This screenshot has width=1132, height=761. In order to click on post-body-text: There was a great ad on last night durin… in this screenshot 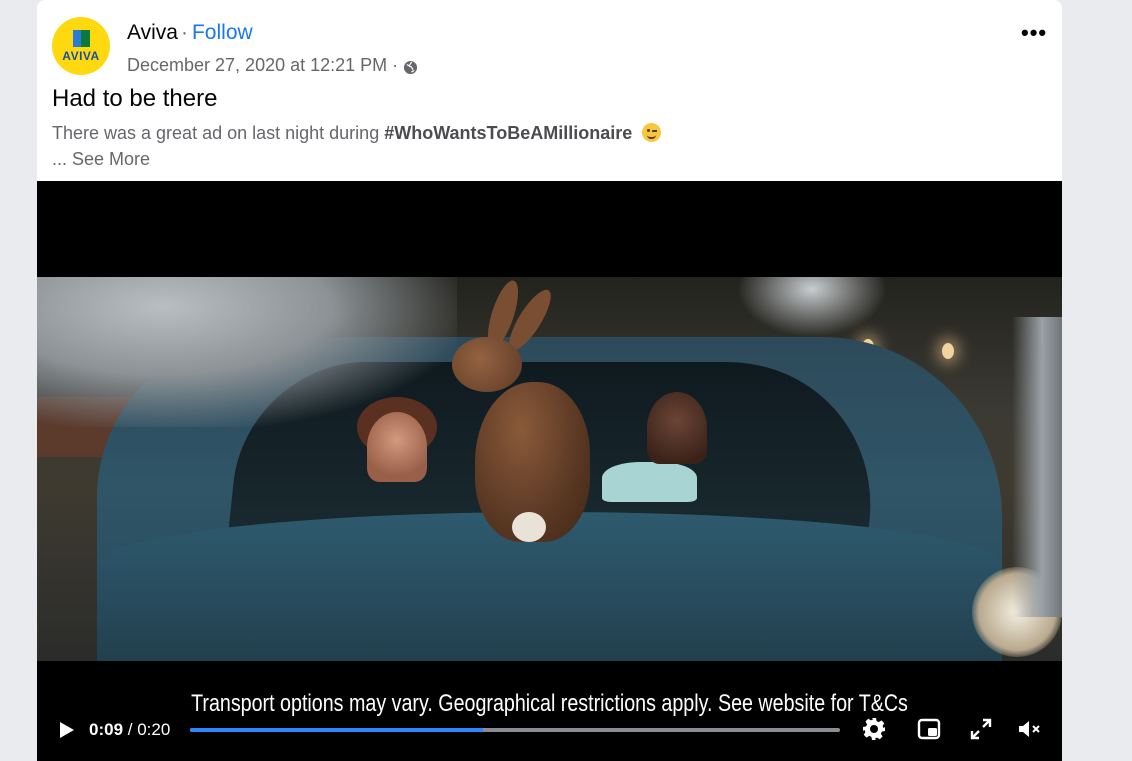, I will do `click(216, 133)`.